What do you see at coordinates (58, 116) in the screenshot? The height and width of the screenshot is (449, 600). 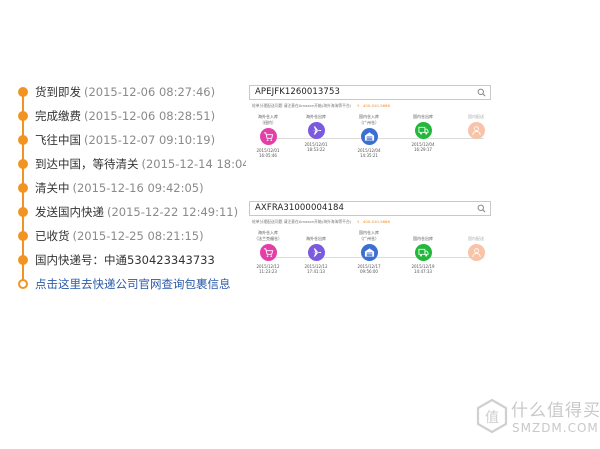 I see `timeline-status: 完成缴费` at bounding box center [58, 116].